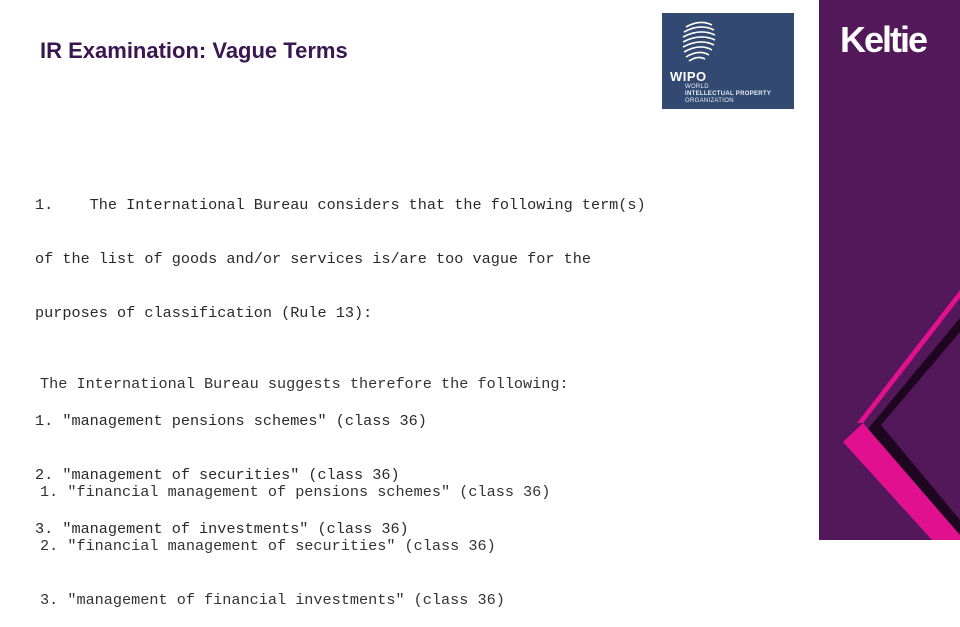  Describe the element at coordinates (709, 101) in the screenshot. I see `wipo-line-org: ORGANIZATION` at that location.